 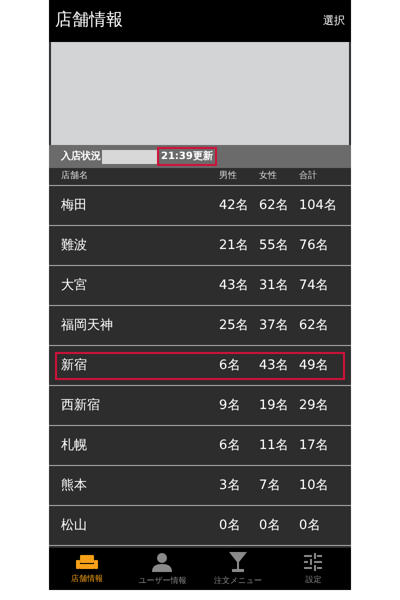 What do you see at coordinates (234, 205) in the screenshot?
I see `male-count: 42名` at bounding box center [234, 205].